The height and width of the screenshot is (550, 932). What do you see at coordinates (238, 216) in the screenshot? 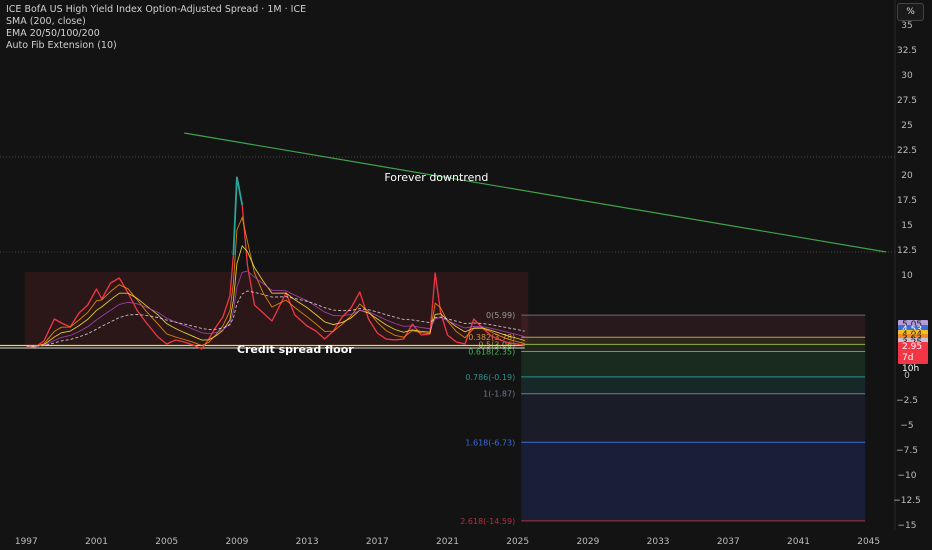
I see `spread-spike-segment` at bounding box center [238, 216].